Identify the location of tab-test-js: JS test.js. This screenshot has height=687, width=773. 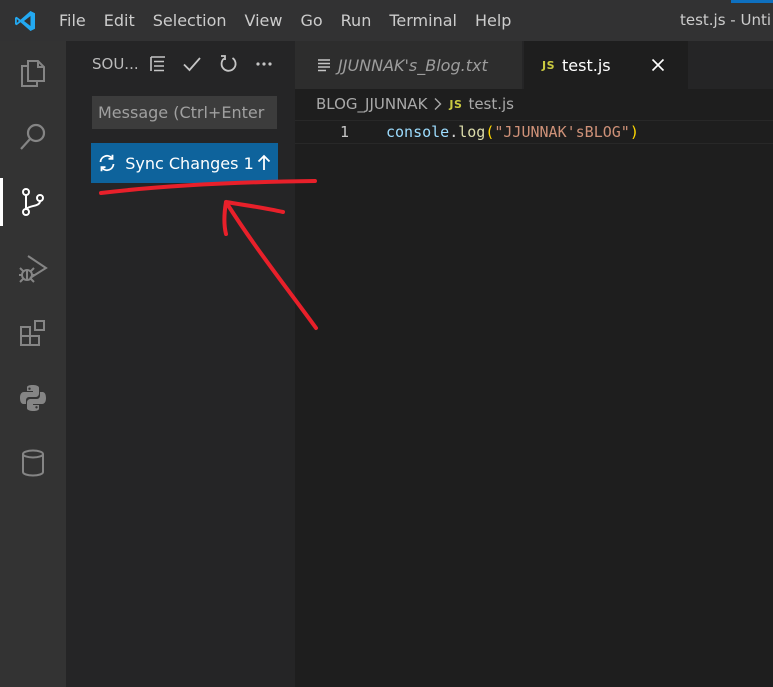
(606, 65).